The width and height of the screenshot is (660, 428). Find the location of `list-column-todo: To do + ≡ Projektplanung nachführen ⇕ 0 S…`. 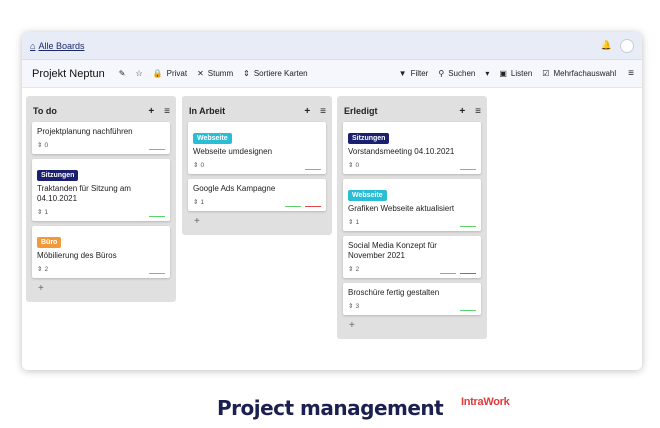

list-column-todo: To do + ≡ Projektplanung nachführen ⇕ 0 S… is located at coordinates (101, 199).